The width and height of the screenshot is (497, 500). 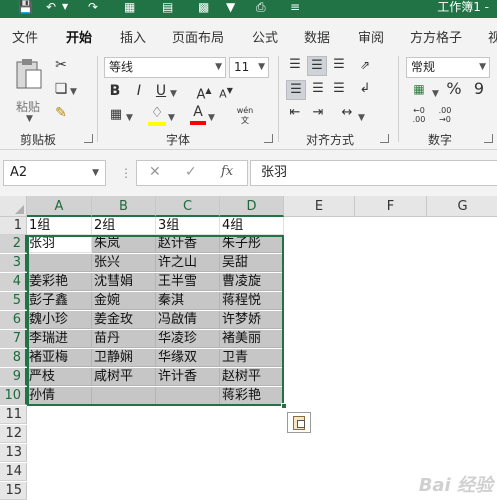 I want to click on column-header-c: C, so click(x=188, y=206).